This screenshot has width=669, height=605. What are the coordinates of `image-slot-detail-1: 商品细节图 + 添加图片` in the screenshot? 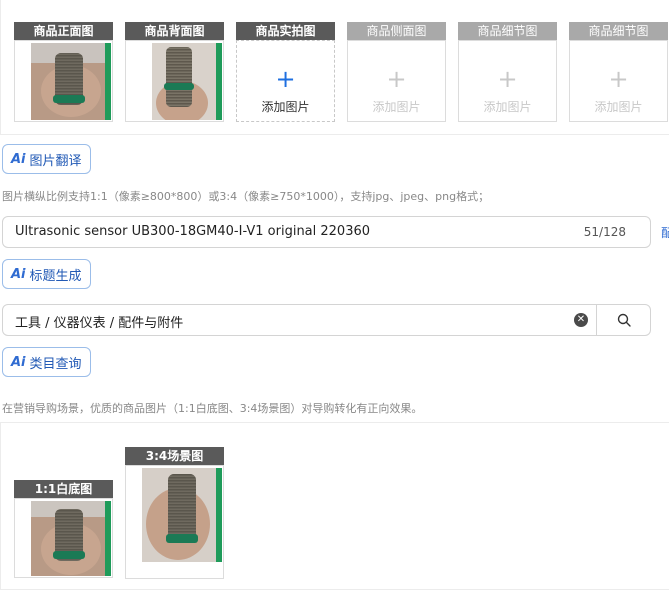 It's located at (507, 72).